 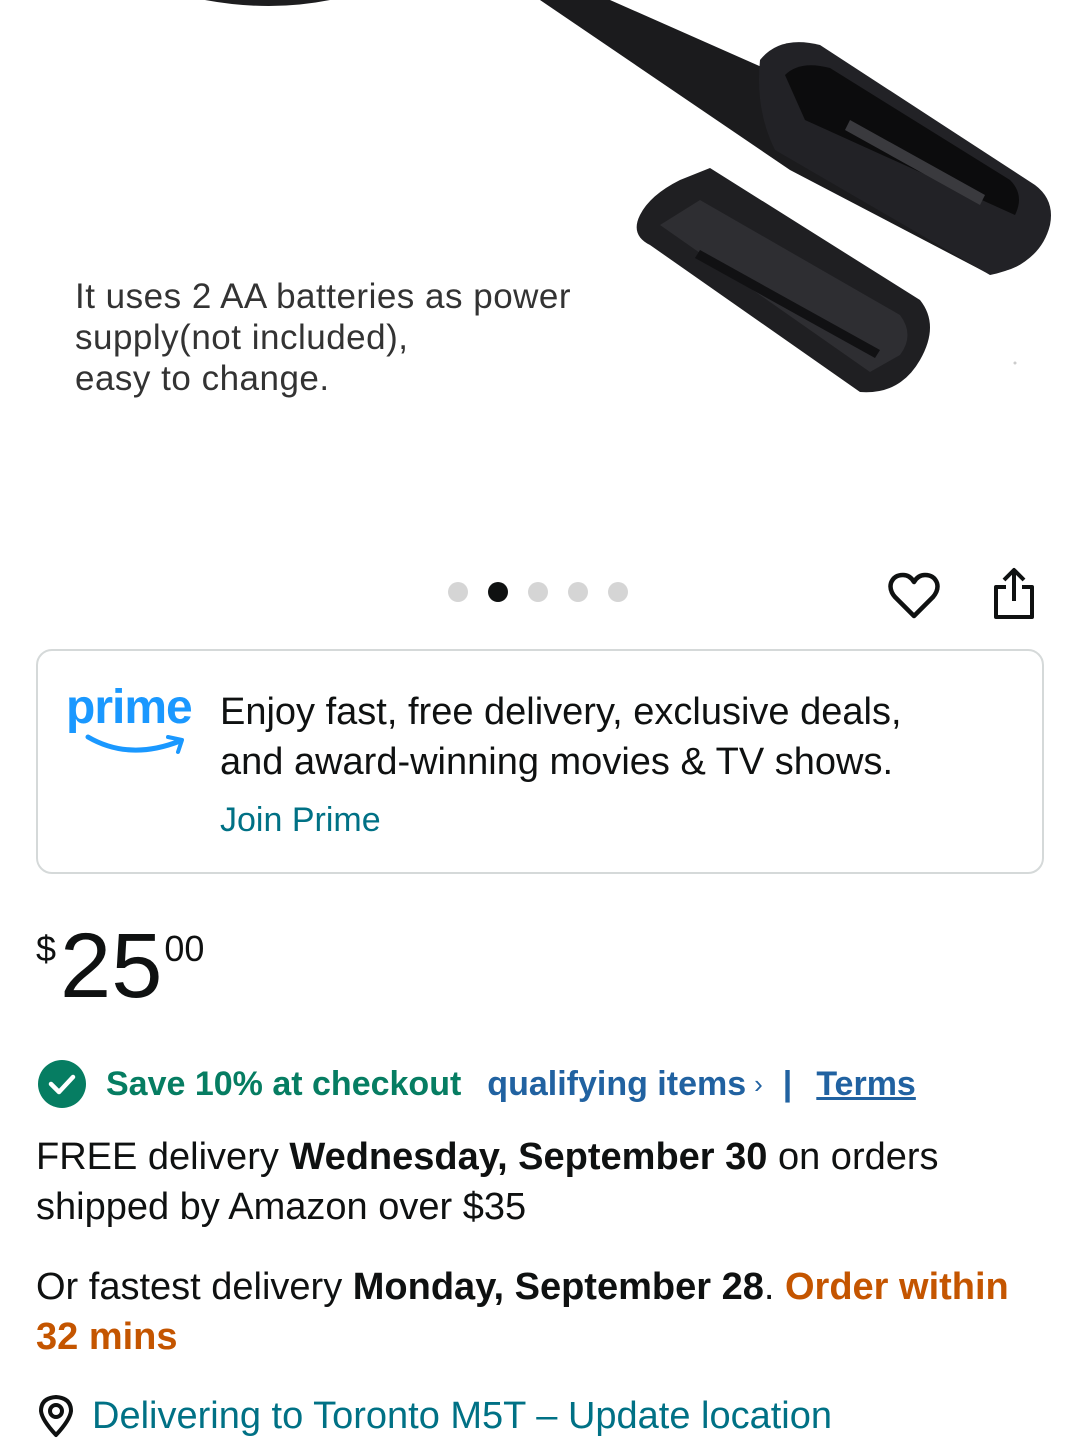 What do you see at coordinates (202, 378) in the screenshot?
I see `caption-line: easy to change.` at bounding box center [202, 378].